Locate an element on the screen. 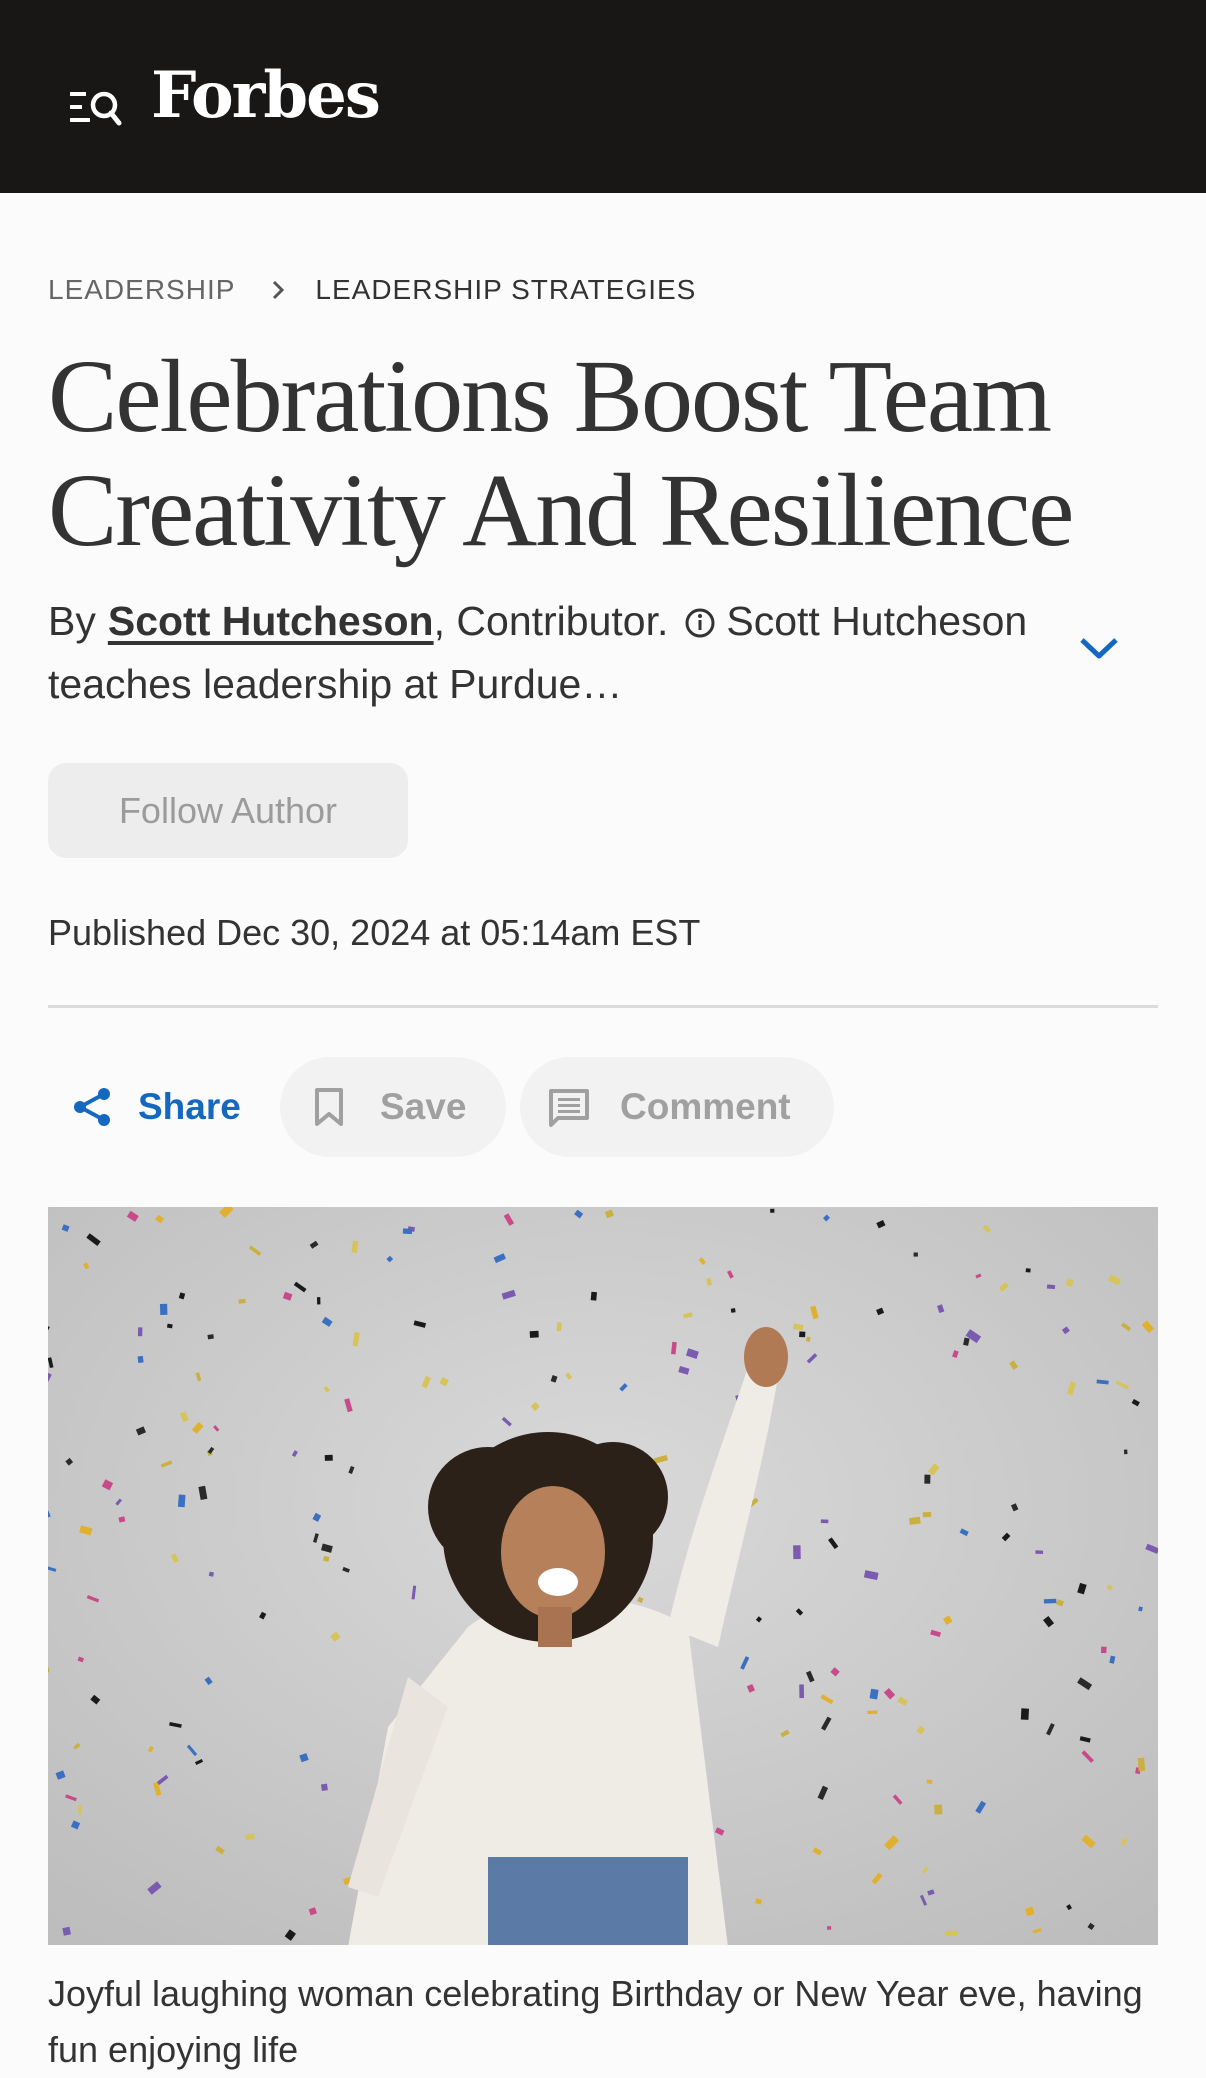  forbes-logo: Forbes is located at coordinates (266, 96).